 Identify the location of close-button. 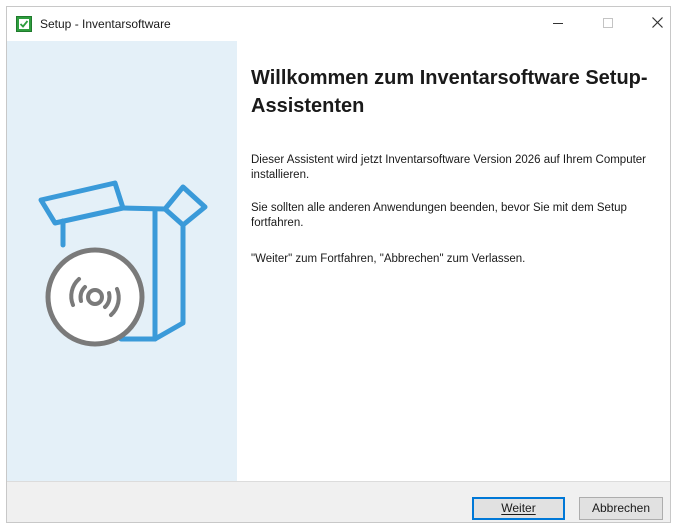
(652, 24).